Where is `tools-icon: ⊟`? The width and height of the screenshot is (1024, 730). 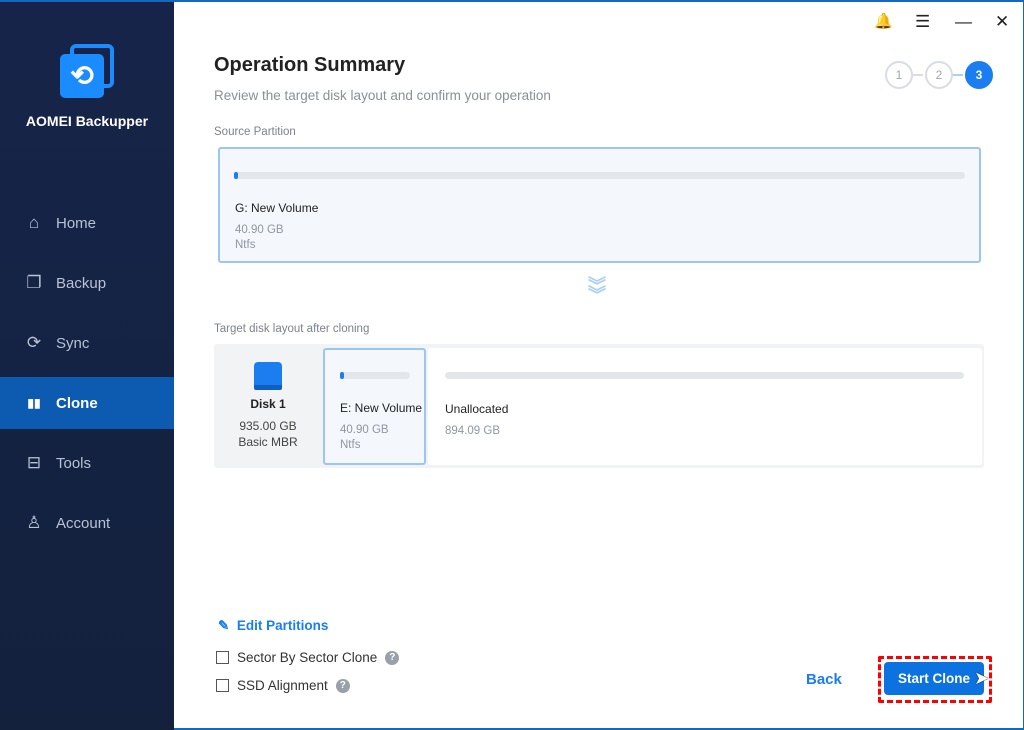 tools-icon: ⊟ is located at coordinates (34, 462).